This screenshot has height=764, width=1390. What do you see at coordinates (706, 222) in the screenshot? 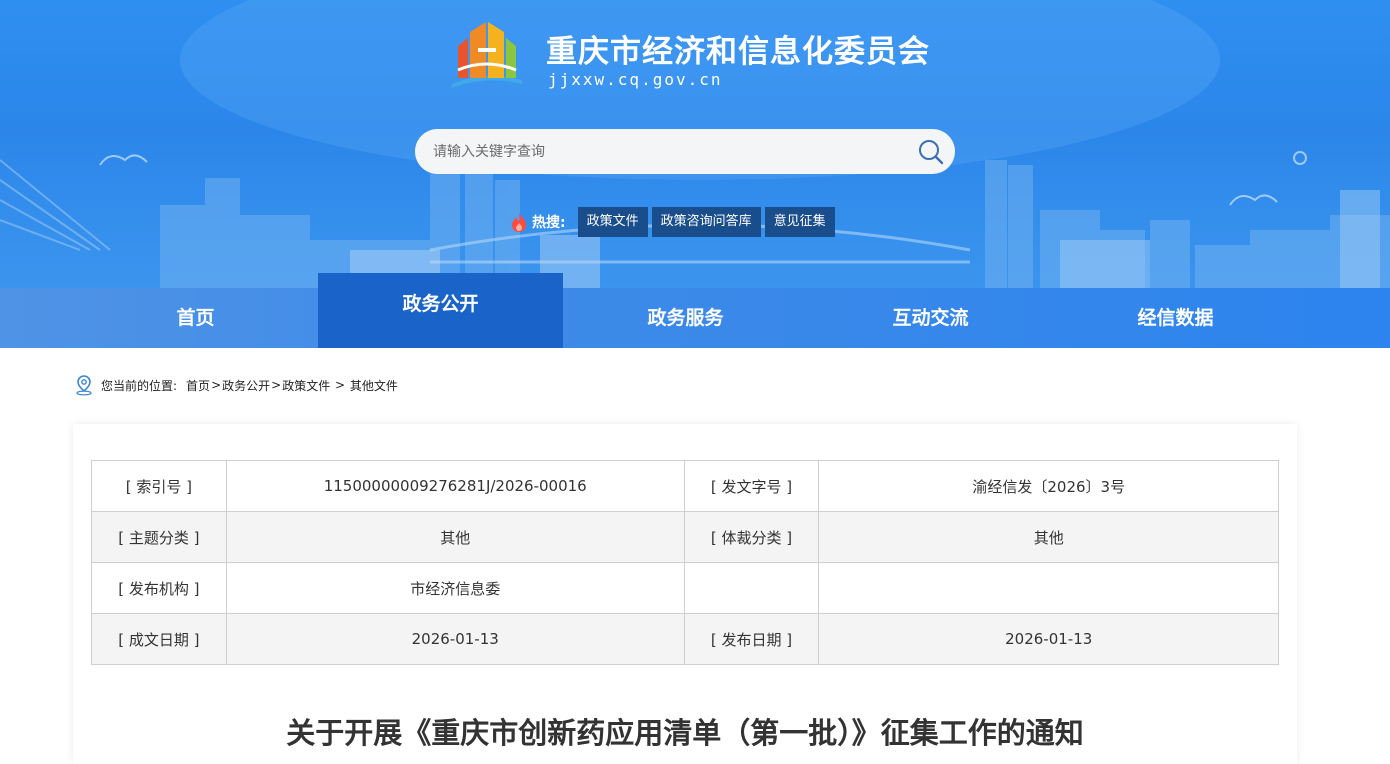
I see `hot-tag-policy-qa: 政策咨询问答库` at bounding box center [706, 222].